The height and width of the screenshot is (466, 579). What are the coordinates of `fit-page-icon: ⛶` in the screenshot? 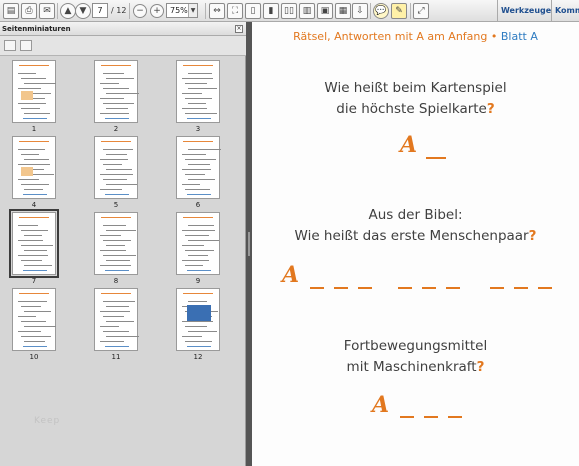 It's located at (235, 11).